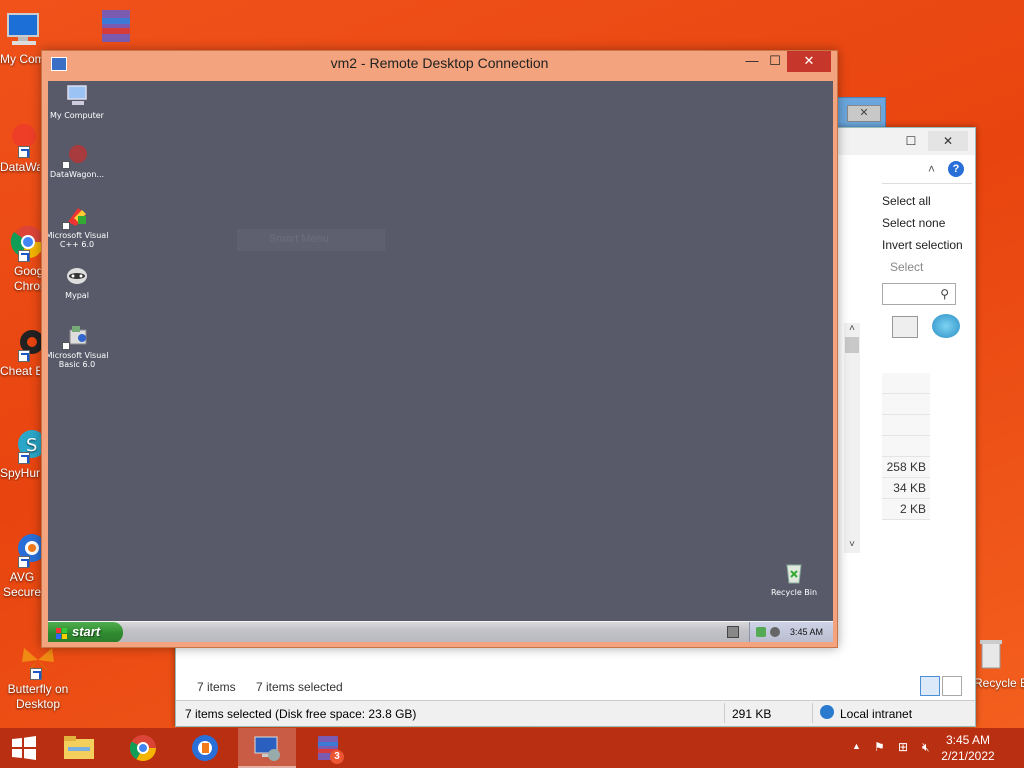 The height and width of the screenshot is (768, 1024). I want to click on desktop-icon-label: AVG Secure Browser, so click(22, 584).